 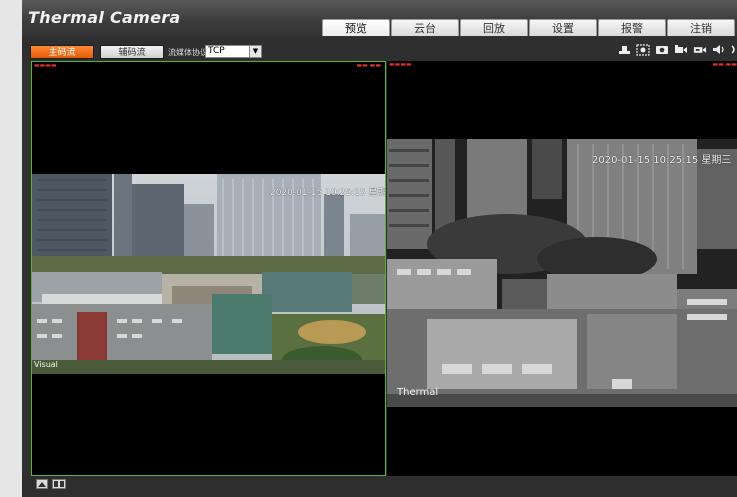 What do you see at coordinates (59, 484) in the screenshot?
I see `layout-multi-icon` at bounding box center [59, 484].